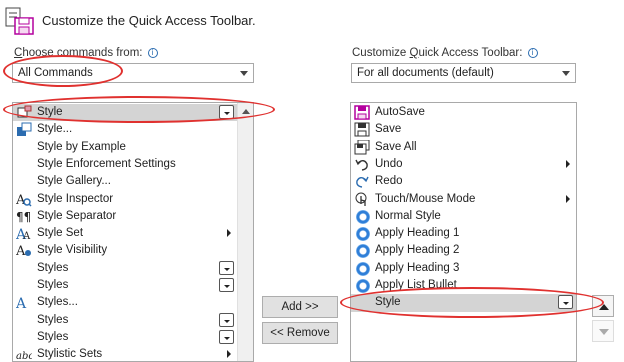 Image resolution: width=624 pixels, height=362 pixels. I want to click on choose-commands-label: Choose commands from: i, so click(86, 53).